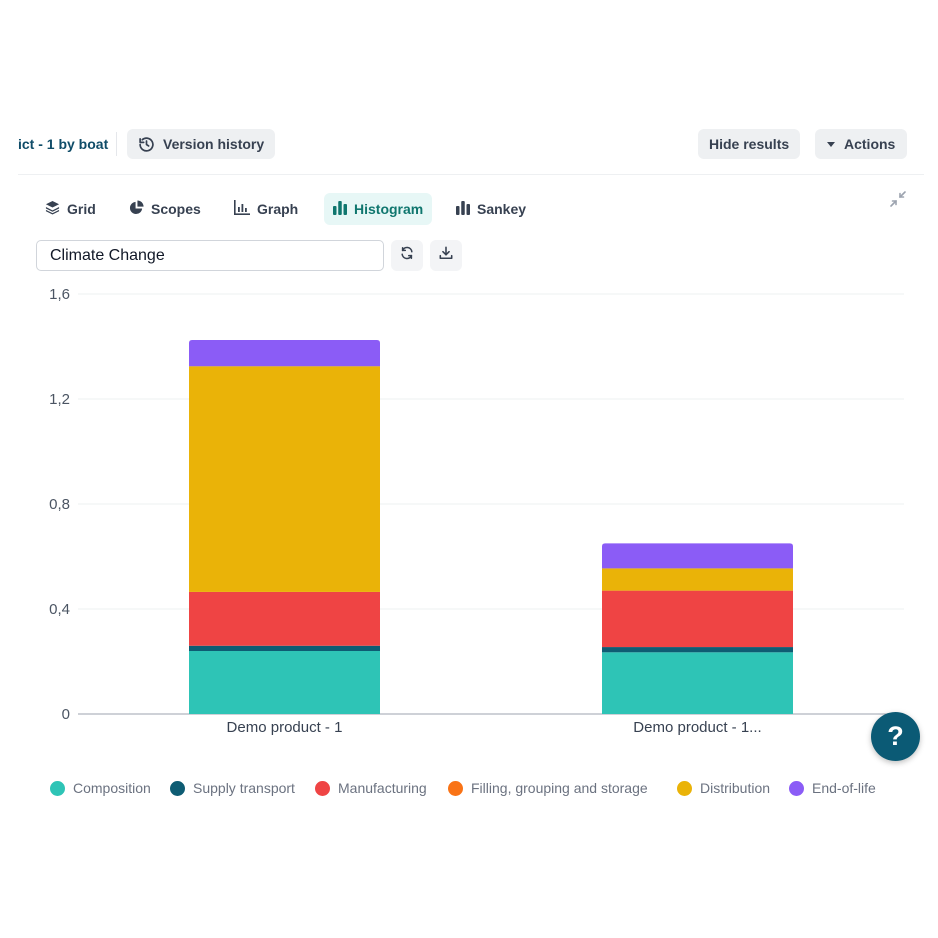 This screenshot has height=938, width=938. What do you see at coordinates (81, 209) in the screenshot?
I see `tab-label: Grid` at bounding box center [81, 209].